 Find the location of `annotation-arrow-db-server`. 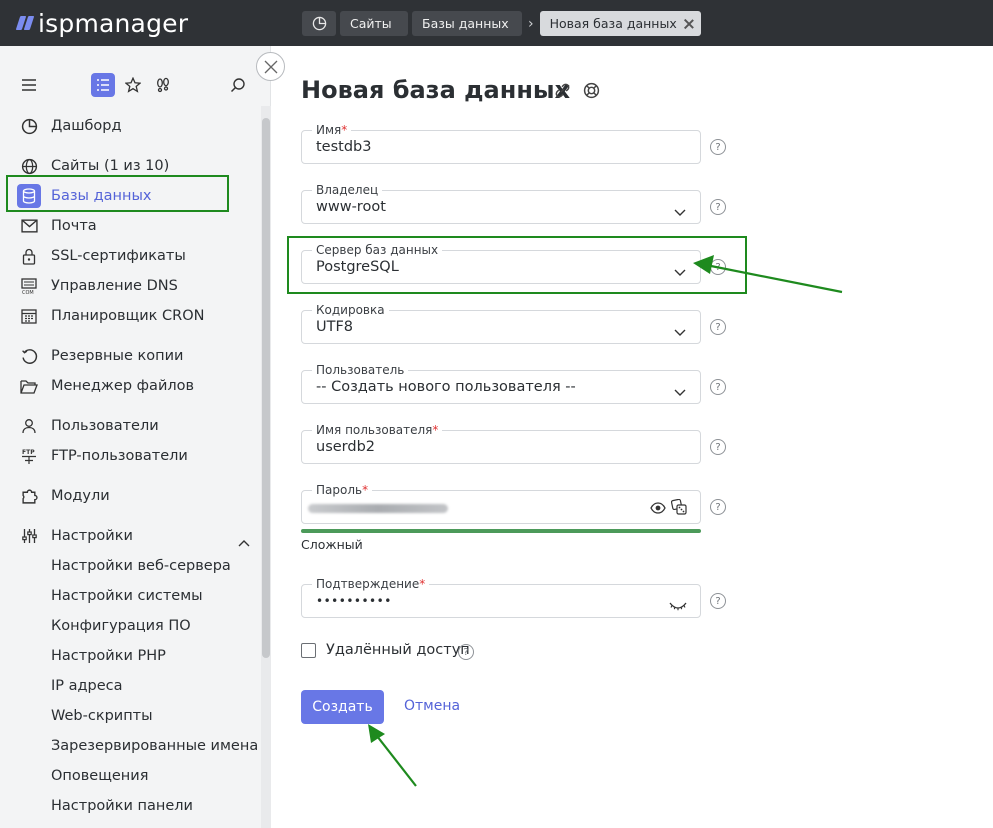

annotation-arrow-db-server is located at coordinates (768, 274).